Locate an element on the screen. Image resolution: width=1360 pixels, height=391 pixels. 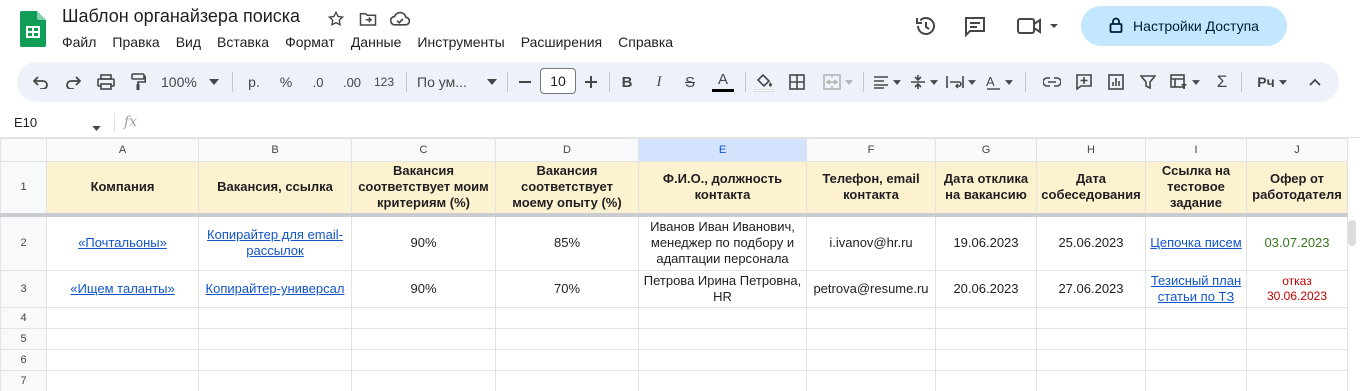
column-header: J is located at coordinates (1297, 150).